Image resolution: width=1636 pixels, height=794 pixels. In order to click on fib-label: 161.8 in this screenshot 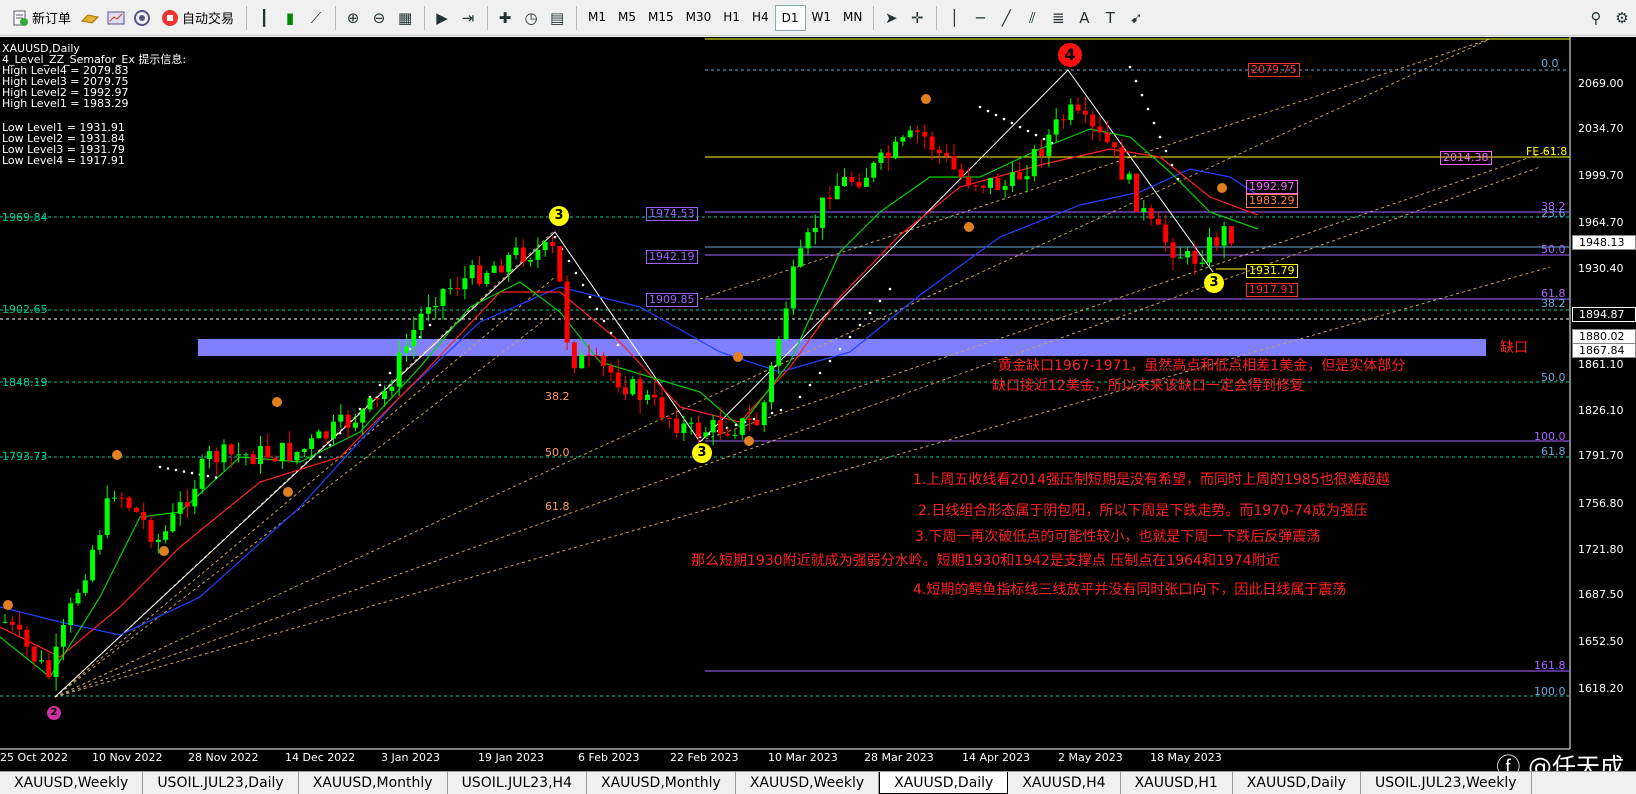, I will do `click(1550, 665)`.